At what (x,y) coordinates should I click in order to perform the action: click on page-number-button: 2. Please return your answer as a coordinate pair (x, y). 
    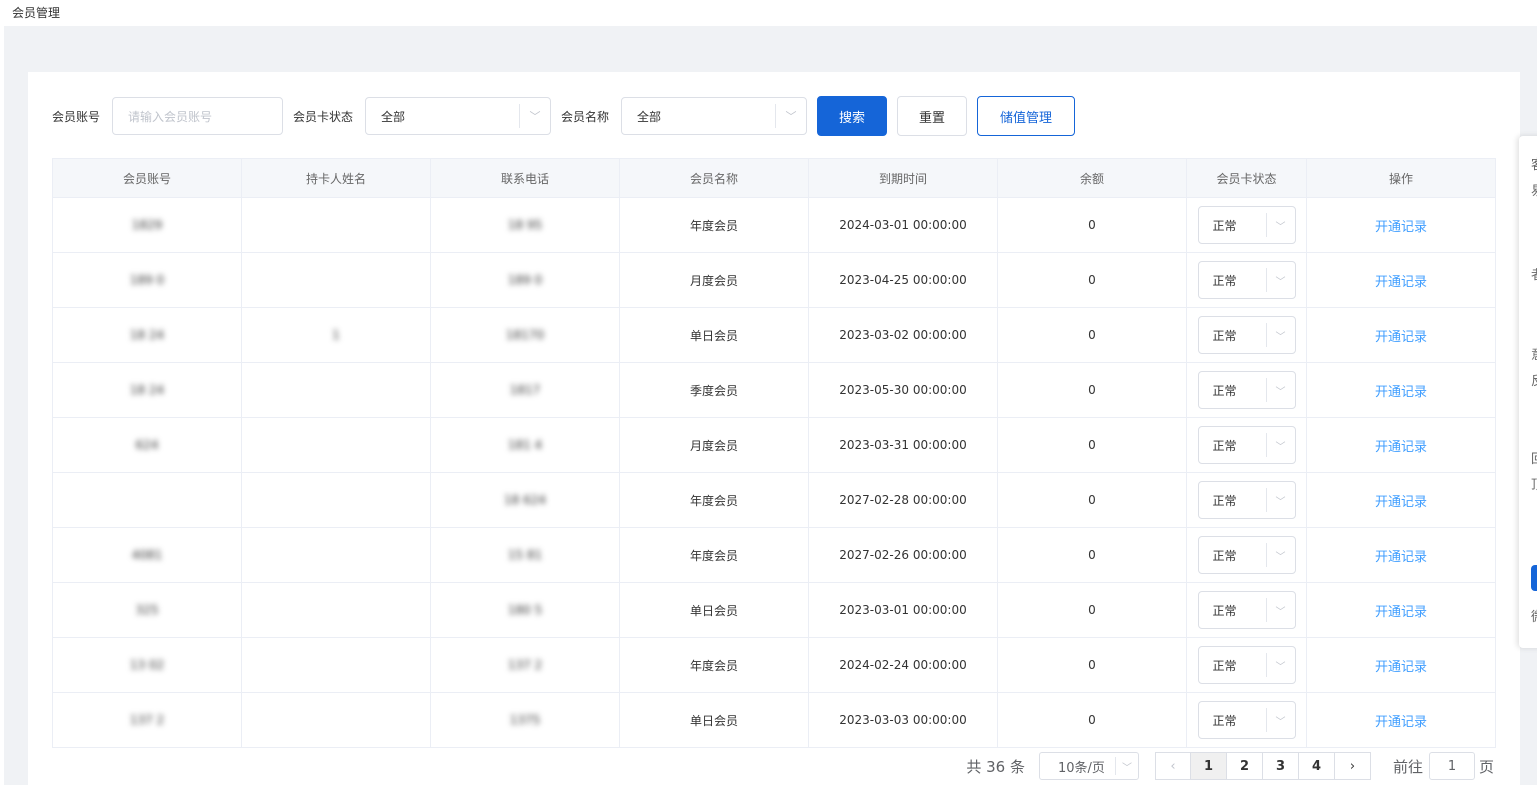
    Looking at the image, I should click on (1244, 766).